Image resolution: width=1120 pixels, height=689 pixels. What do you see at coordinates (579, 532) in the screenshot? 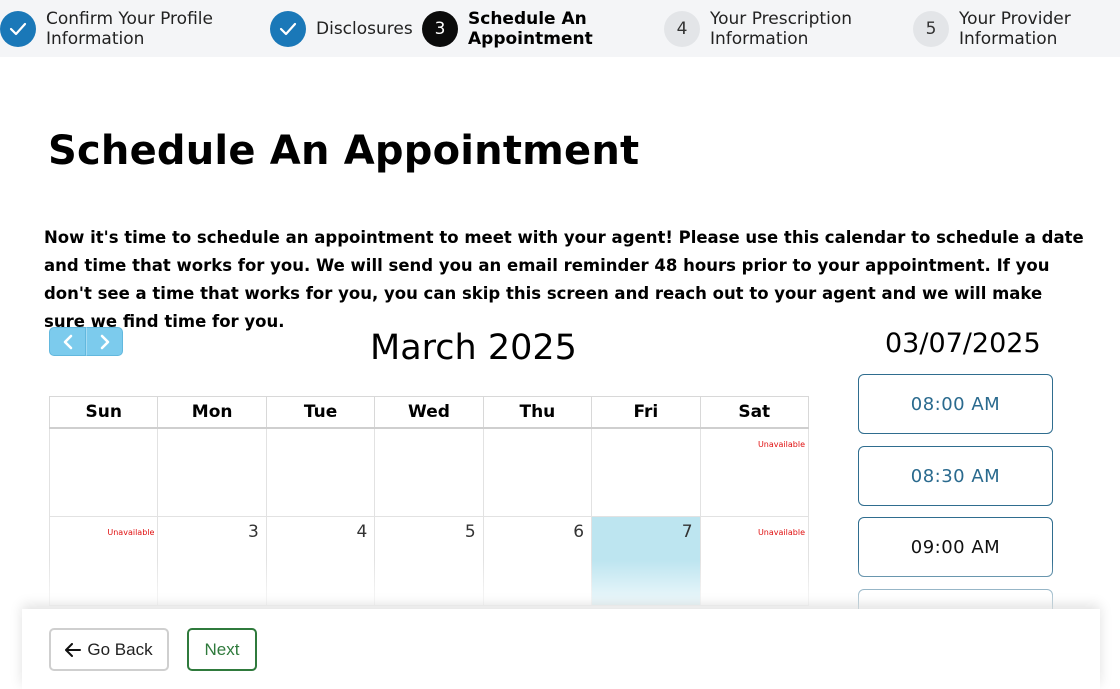
I see `day-number: 6` at bounding box center [579, 532].